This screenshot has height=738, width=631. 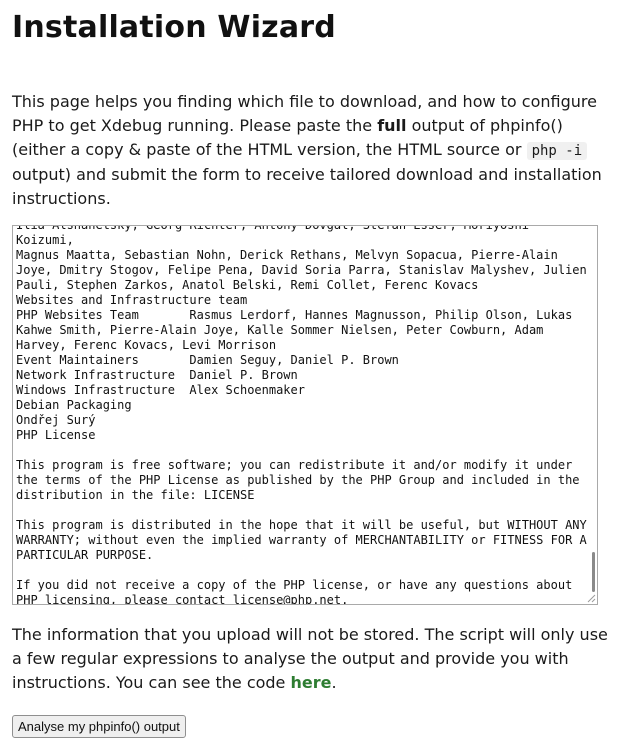 What do you see at coordinates (557, 151) in the screenshot?
I see `php-i-code: php -i` at bounding box center [557, 151].